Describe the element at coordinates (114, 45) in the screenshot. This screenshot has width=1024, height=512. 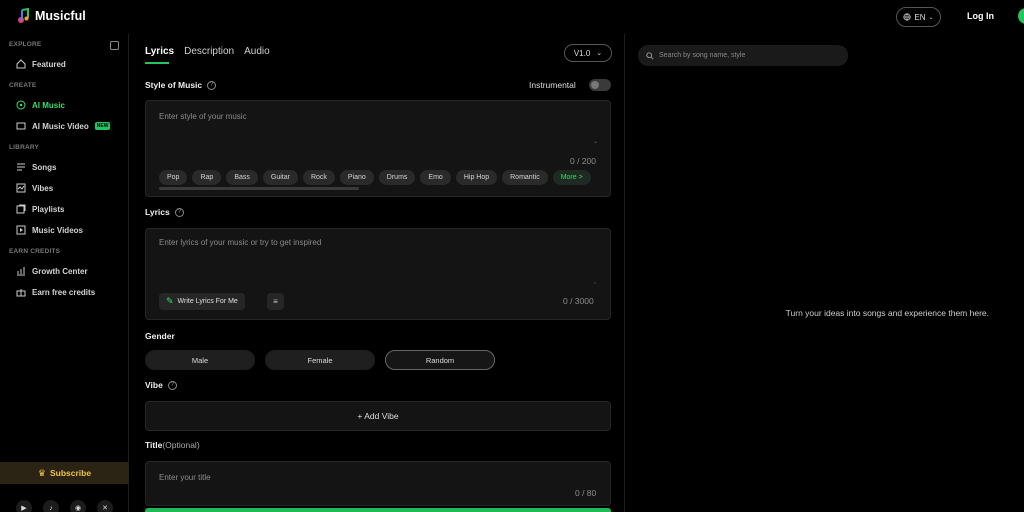
I see `collapse-sidebar-icon` at that location.